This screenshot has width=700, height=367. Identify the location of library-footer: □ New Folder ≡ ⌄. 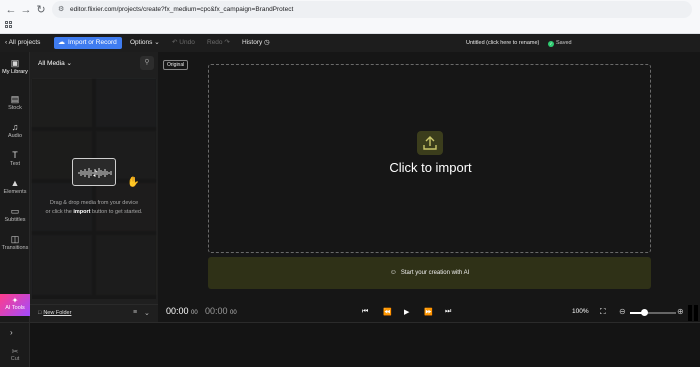
(94, 313).